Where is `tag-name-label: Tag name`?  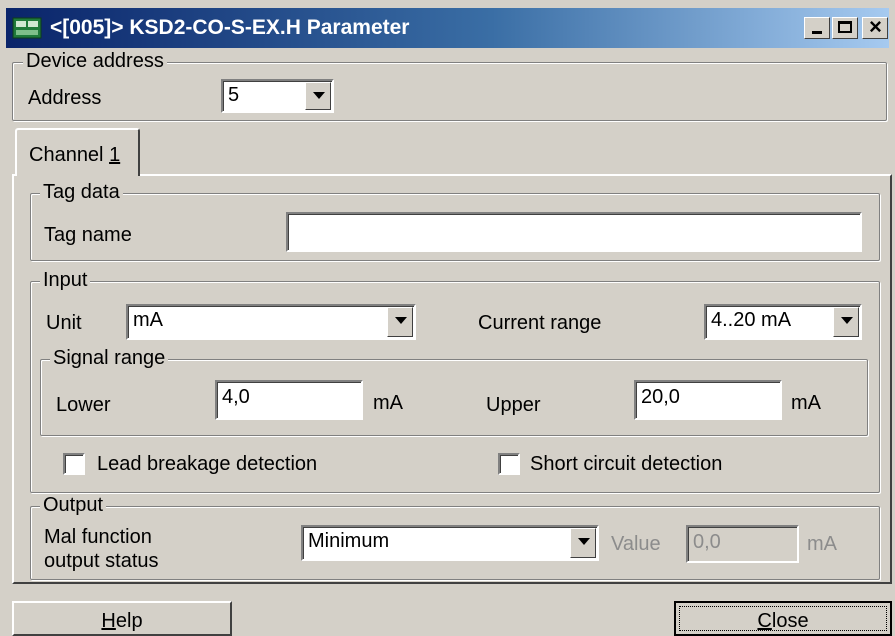
tag-name-label: Tag name is located at coordinates (88, 235).